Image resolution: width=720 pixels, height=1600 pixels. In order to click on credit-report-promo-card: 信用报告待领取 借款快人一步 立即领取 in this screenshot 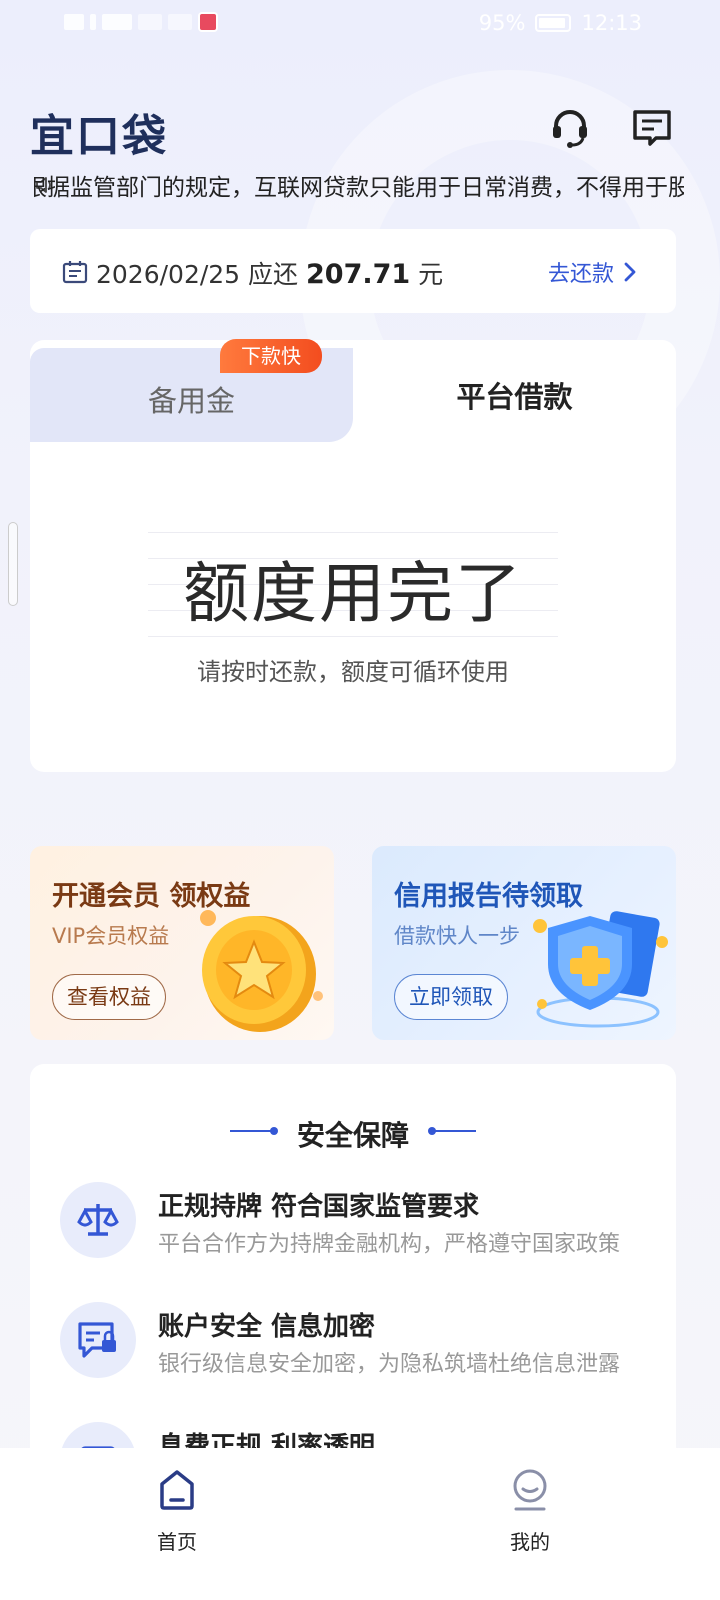, I will do `click(524, 943)`.